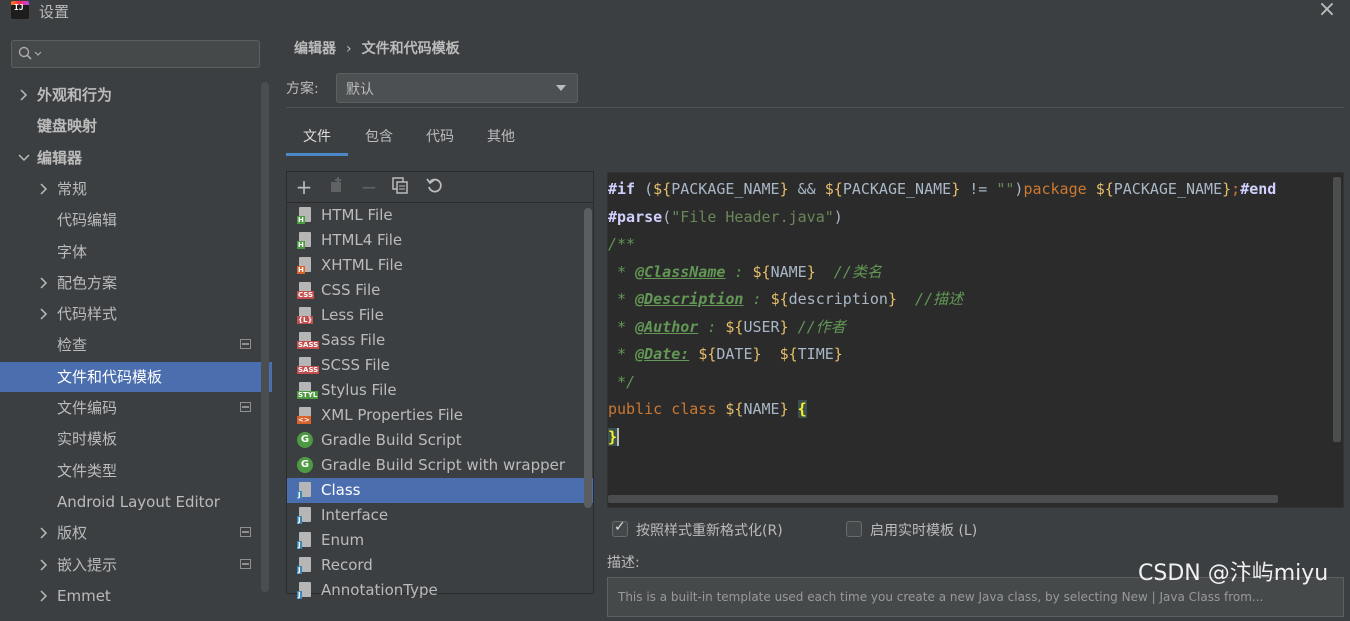  I want to click on sidebar-item-label: 实时模板, so click(87, 439).